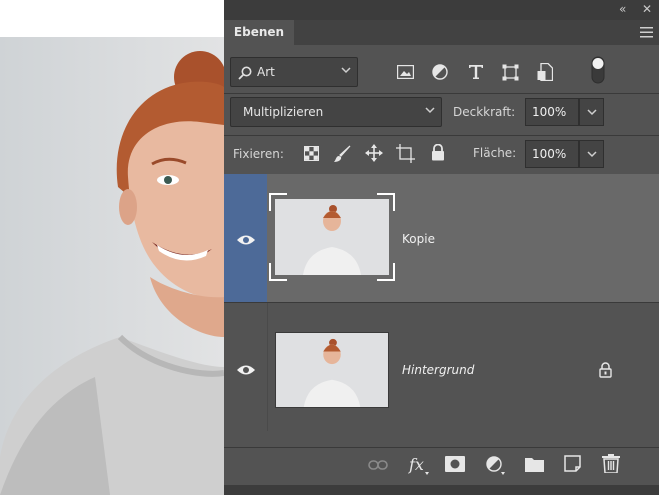  Describe the element at coordinates (378, 465) in the screenshot. I see `link-layers-icon` at that location.